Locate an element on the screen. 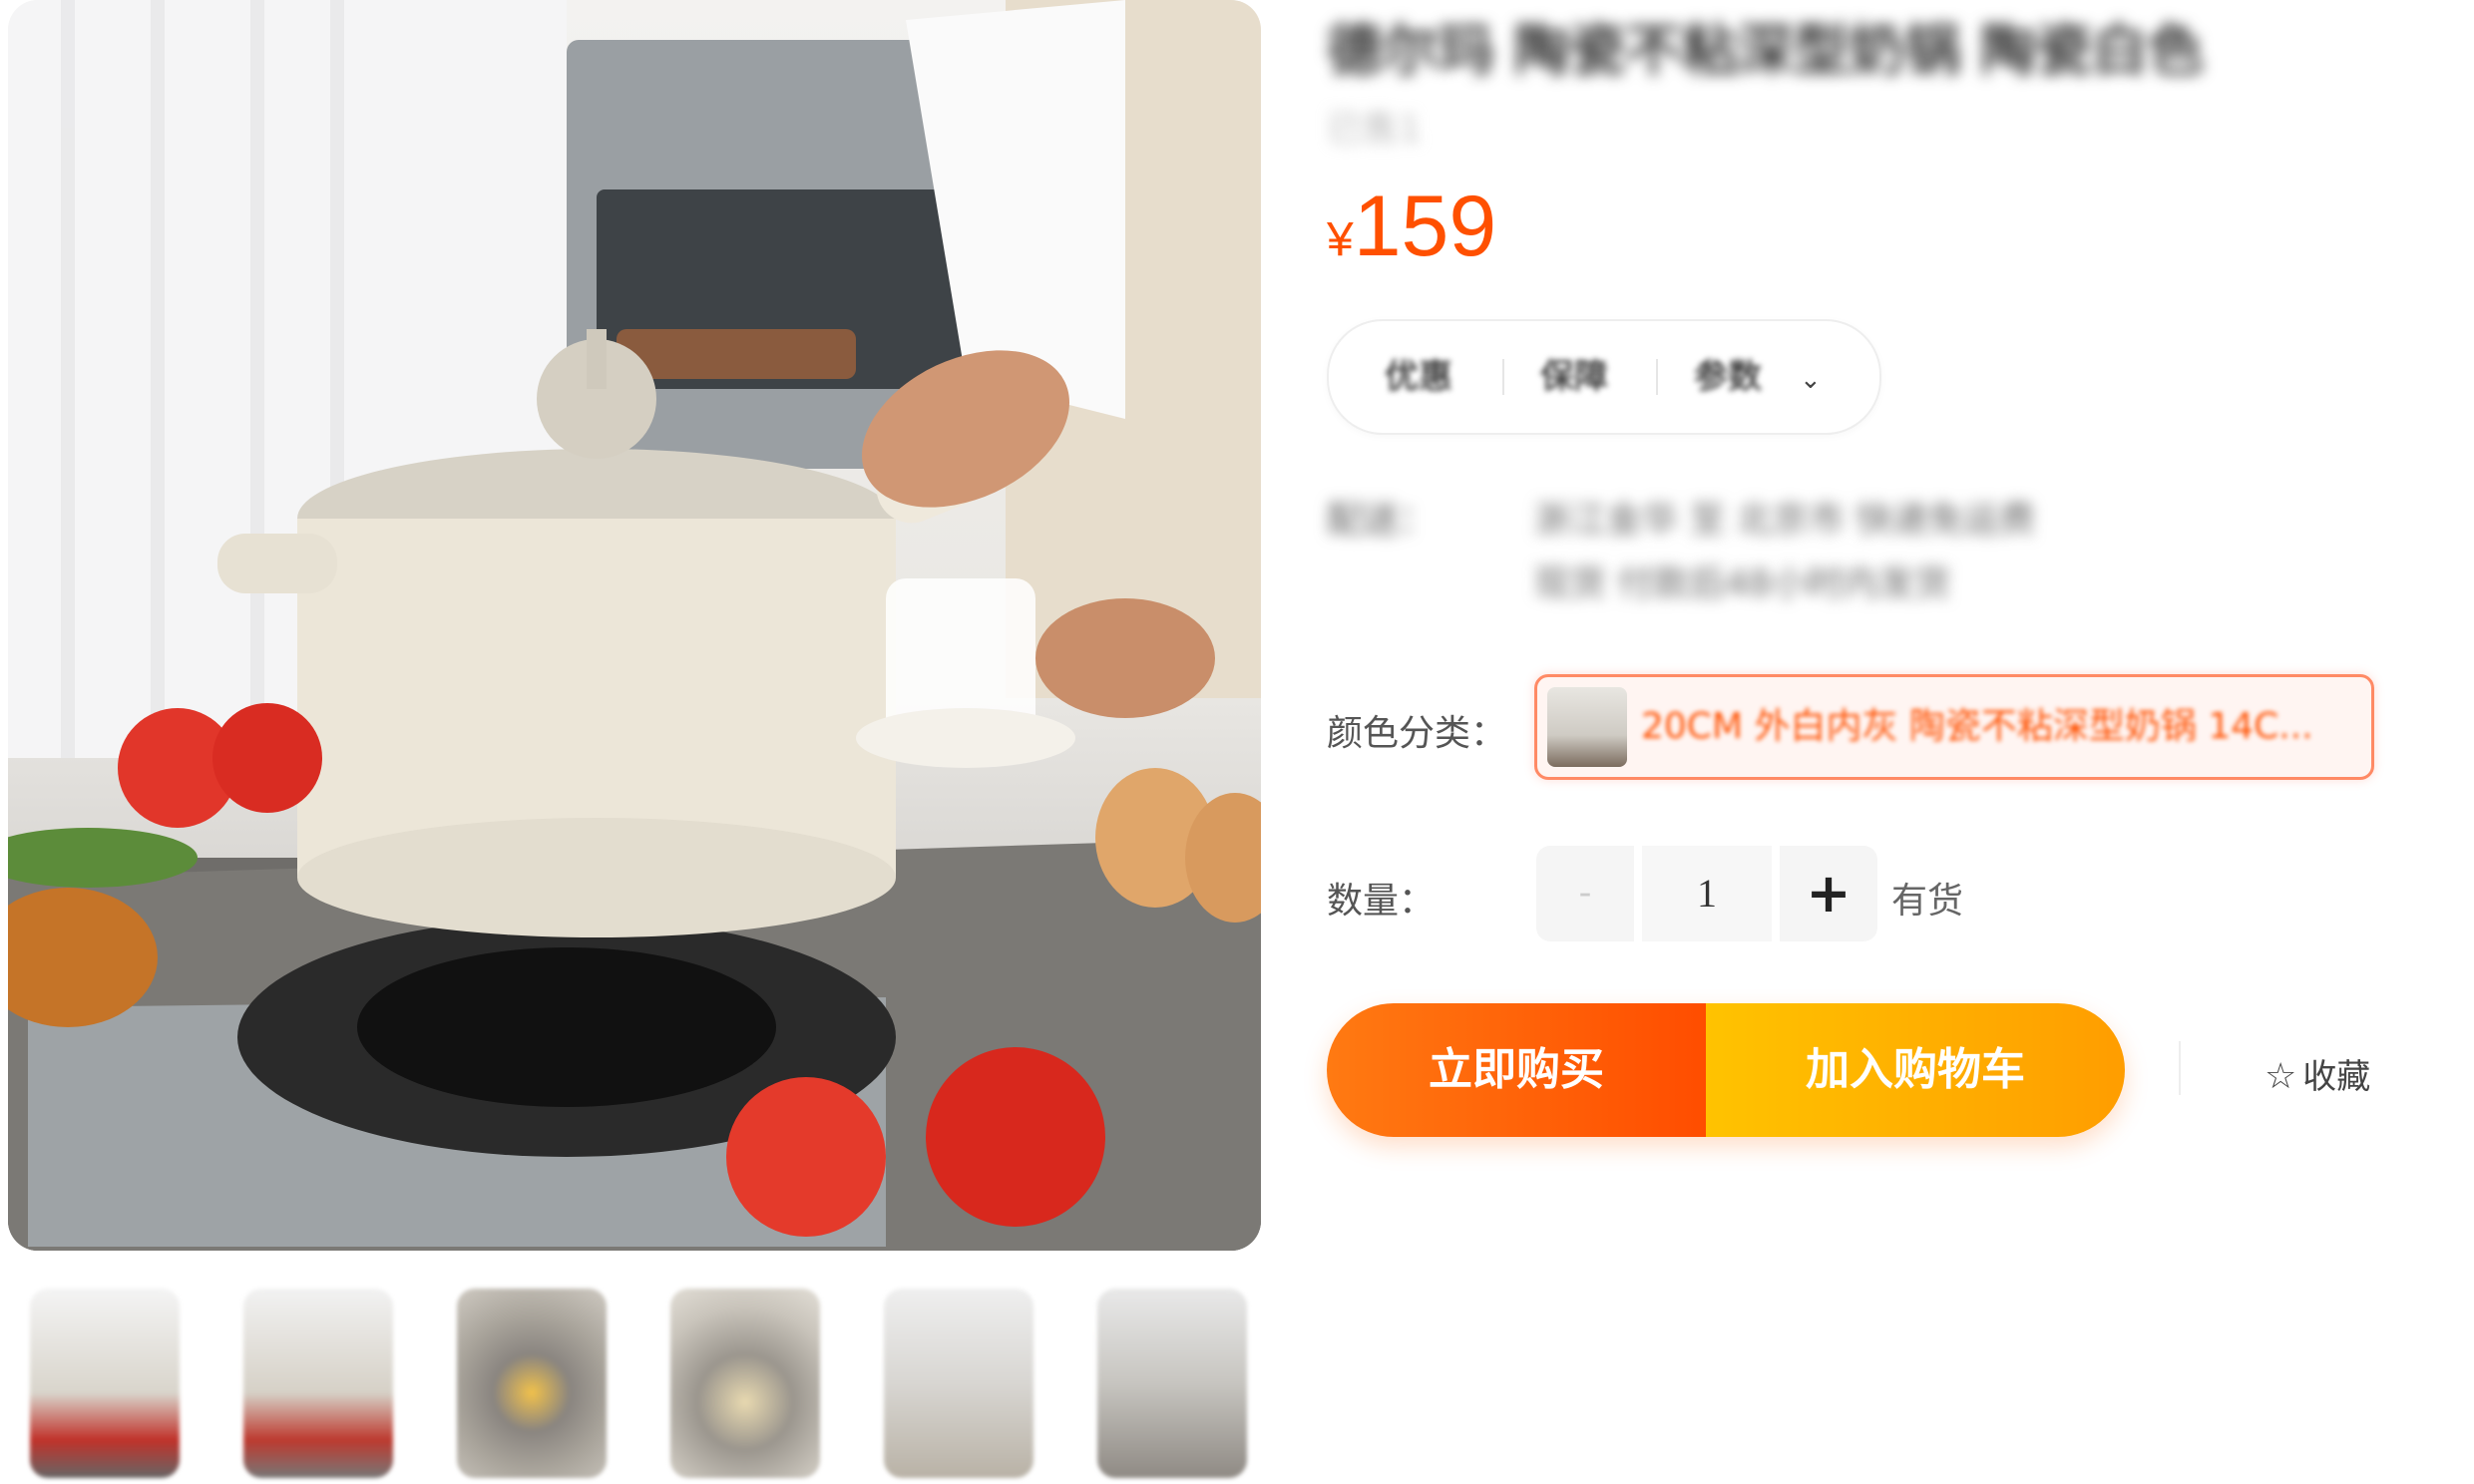 Image resolution: width=2474 pixels, height=1484 pixels. quantity-input: 1 is located at coordinates (1707, 893).